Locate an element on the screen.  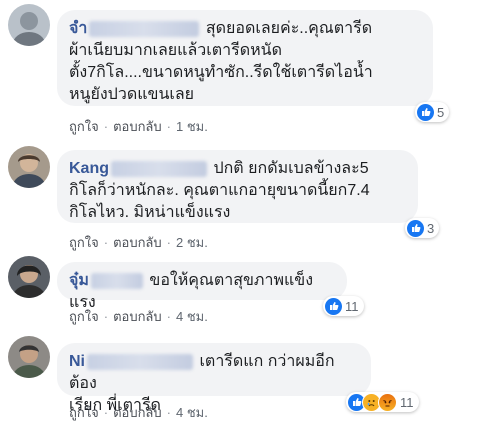
comment-text: หนูยังปวดแขนเลย is located at coordinates (132, 94).